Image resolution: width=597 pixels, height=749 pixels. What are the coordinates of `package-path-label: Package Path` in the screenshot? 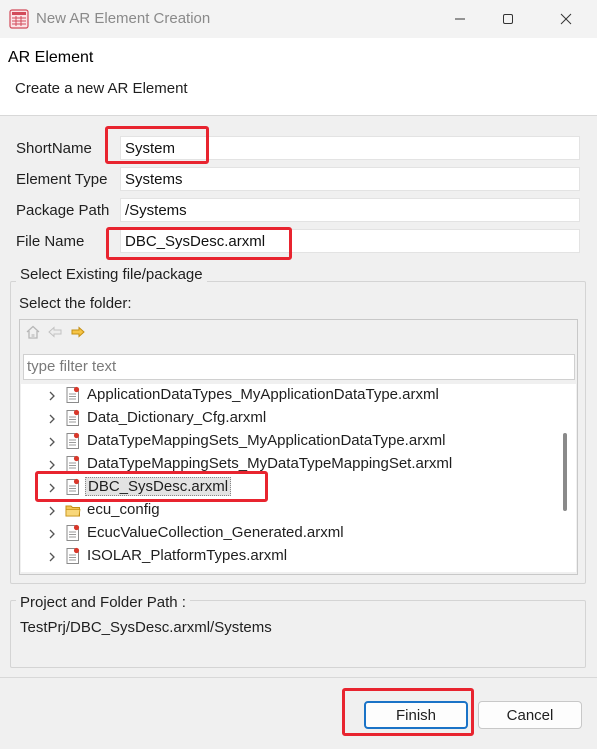 It's located at (63, 210).